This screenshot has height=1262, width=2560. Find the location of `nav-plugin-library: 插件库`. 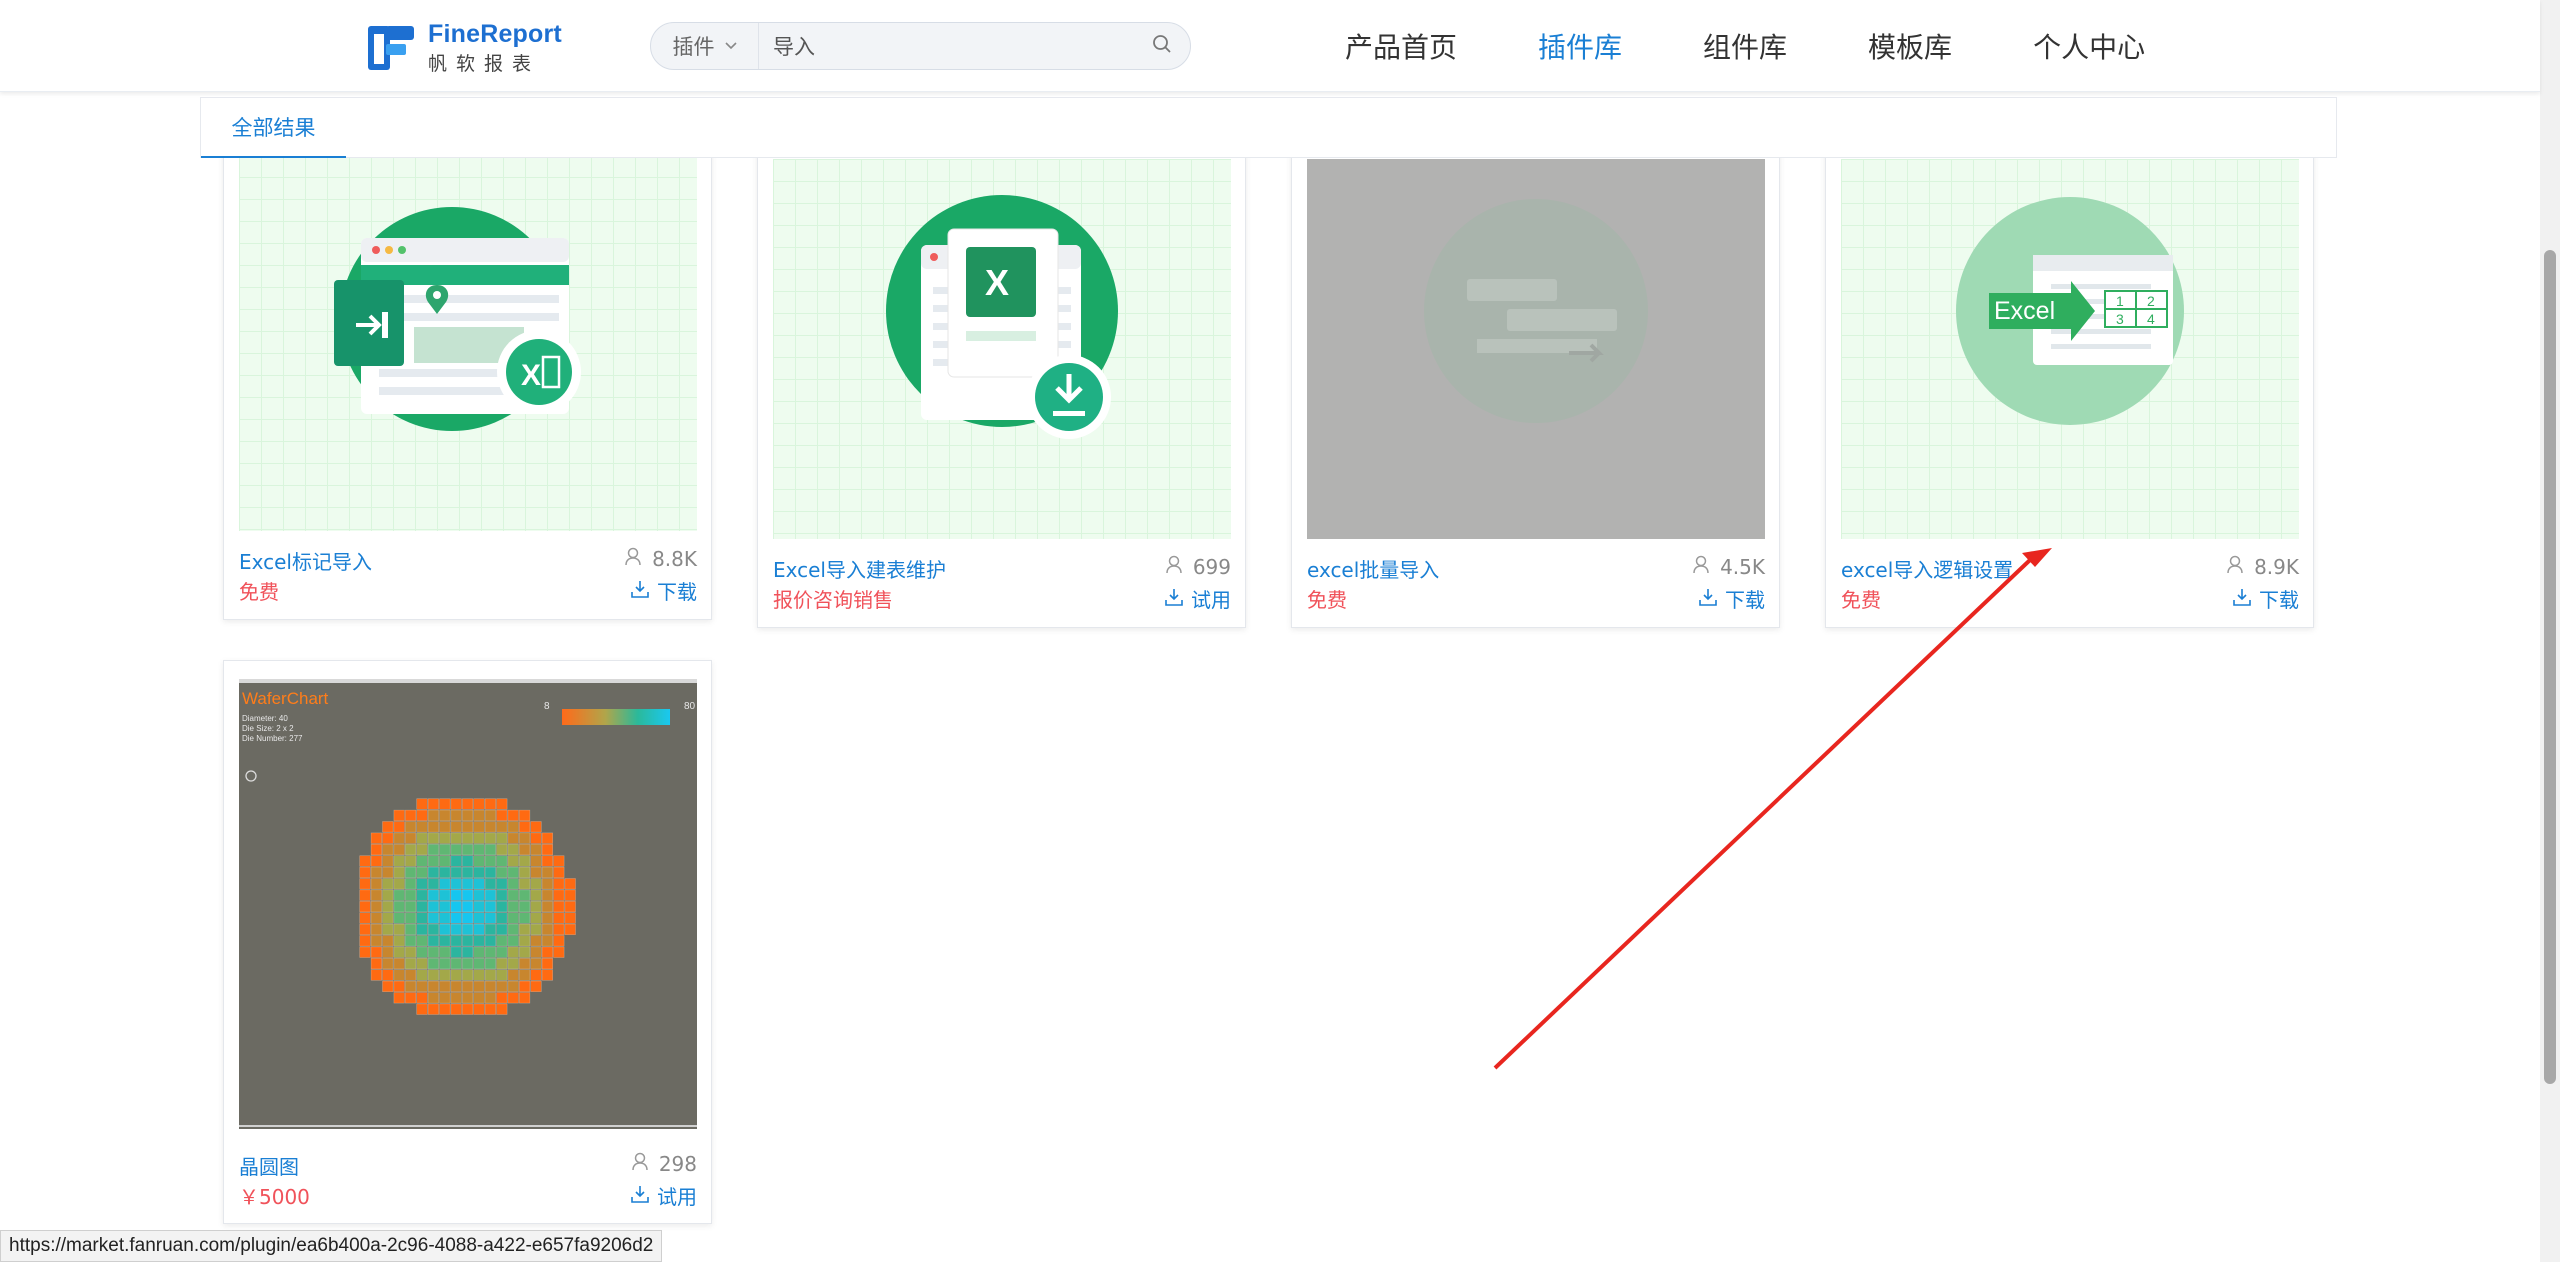

nav-plugin-library: 插件库 is located at coordinates (1580, 46).